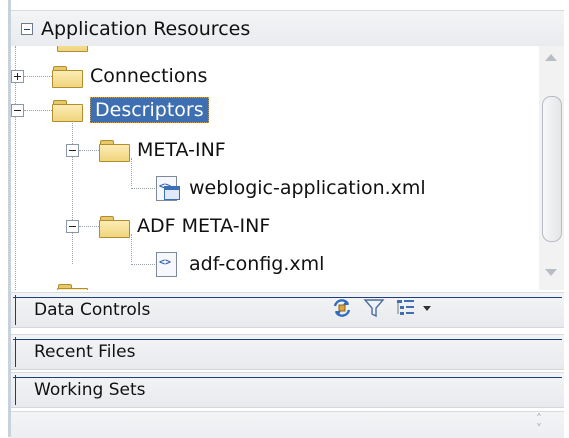 The image size is (569, 438). What do you see at coordinates (551, 57) in the screenshot?
I see `scroll-up-icon` at bounding box center [551, 57].